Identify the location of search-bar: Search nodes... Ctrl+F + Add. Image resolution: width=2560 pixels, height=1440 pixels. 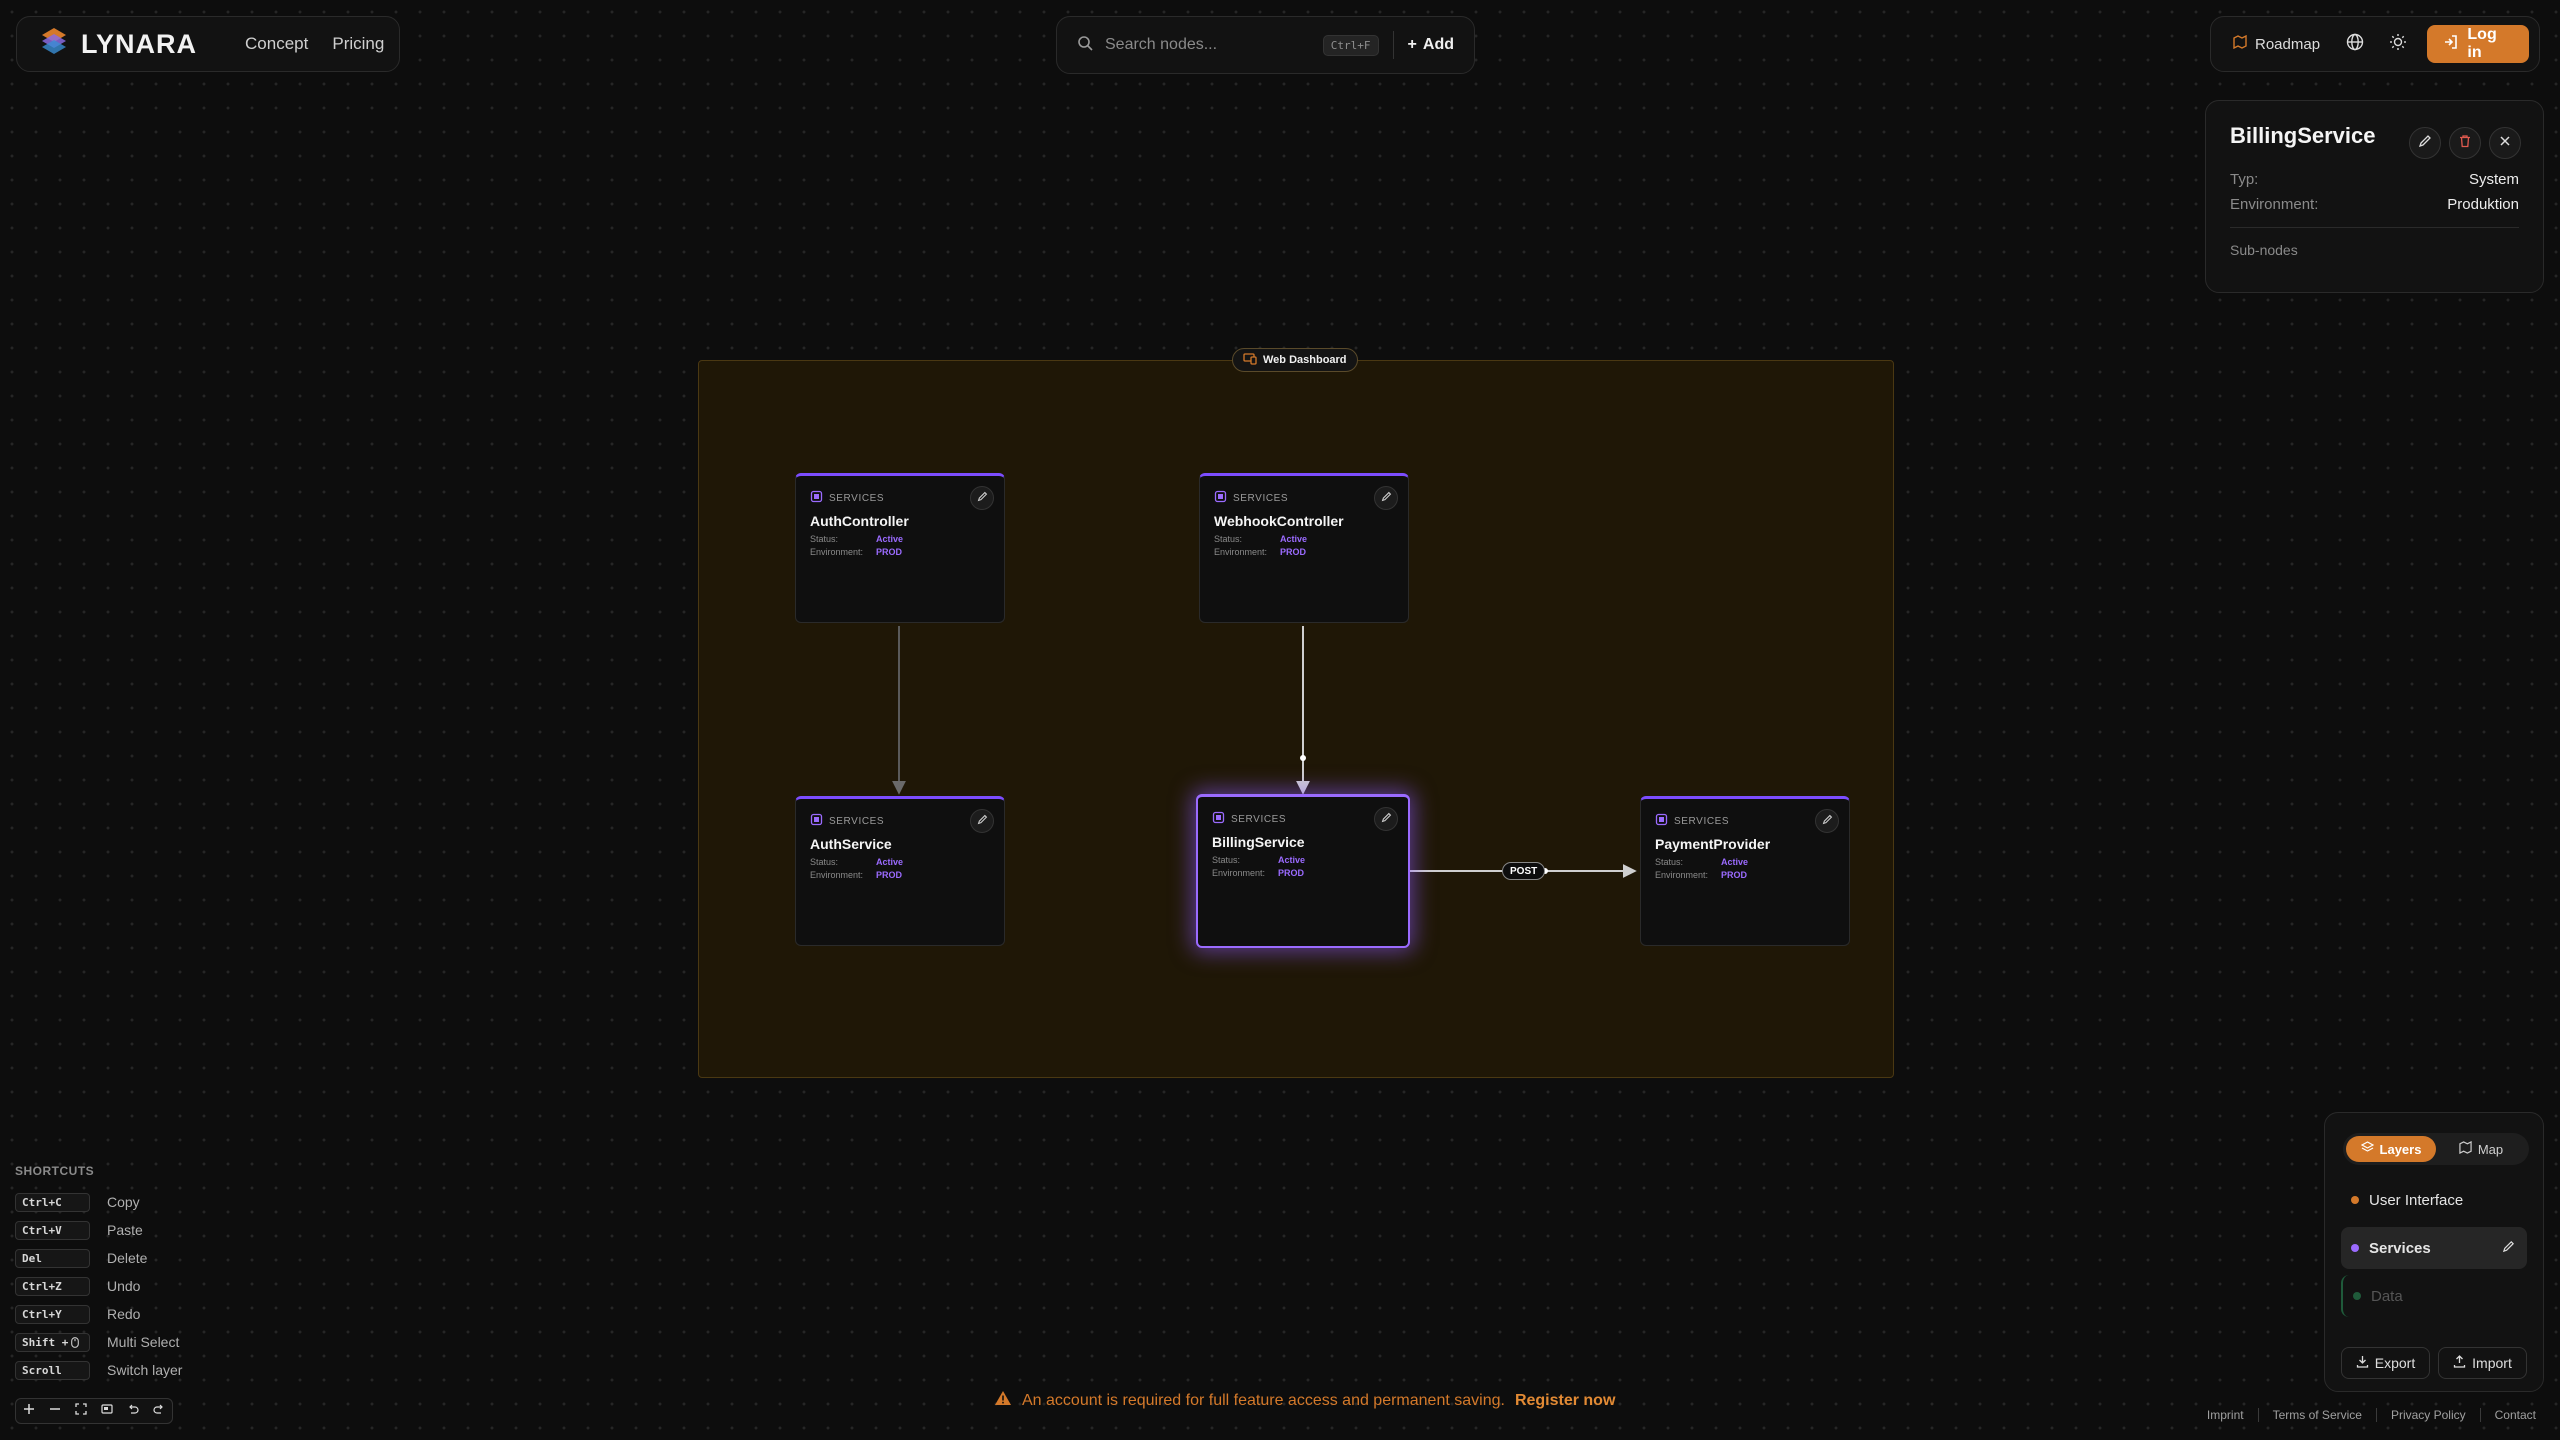
(1265, 45).